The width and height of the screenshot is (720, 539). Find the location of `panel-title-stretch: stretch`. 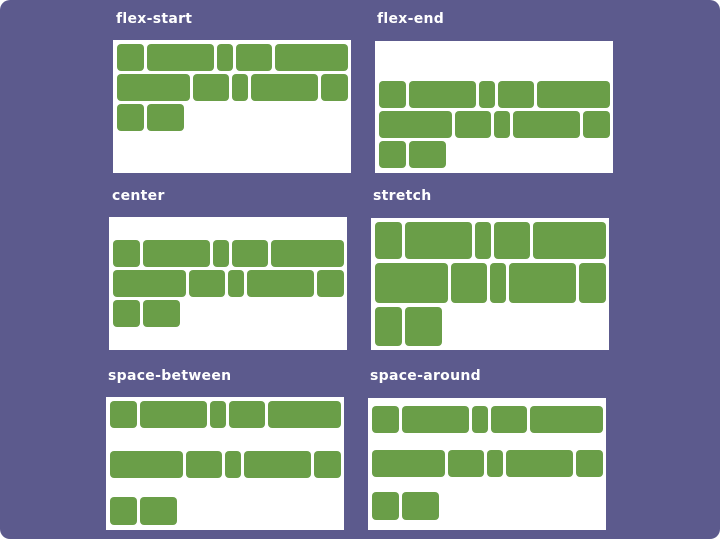

panel-title-stretch: stretch is located at coordinates (402, 196).